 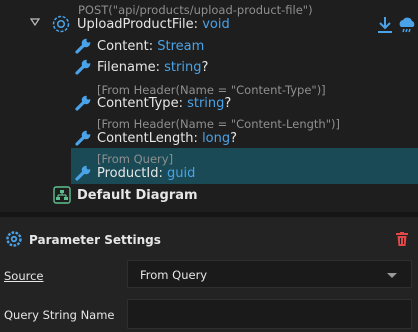 What do you see at coordinates (145, 138) in the screenshot?
I see `param-name: ContentLength` at bounding box center [145, 138].